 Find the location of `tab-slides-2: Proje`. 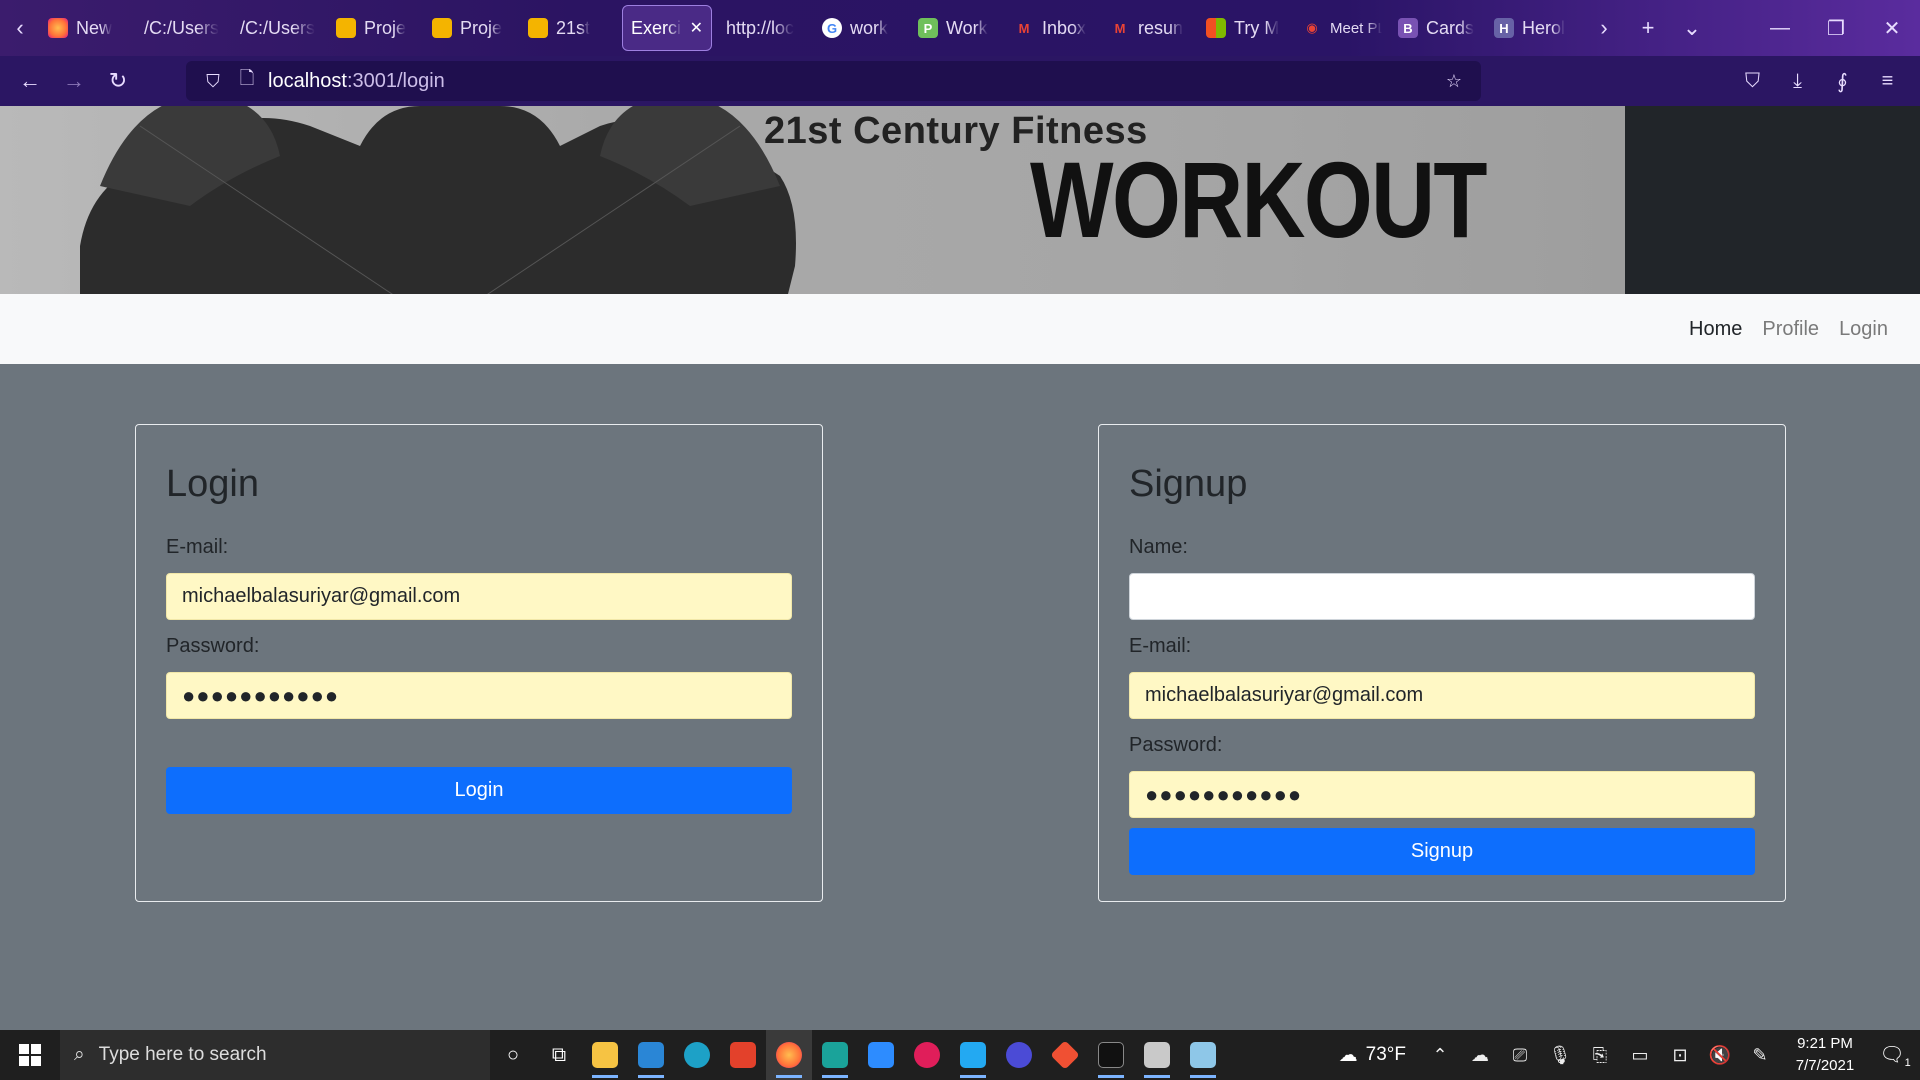

tab-slides-2: Proje is located at coordinates (472, 28).